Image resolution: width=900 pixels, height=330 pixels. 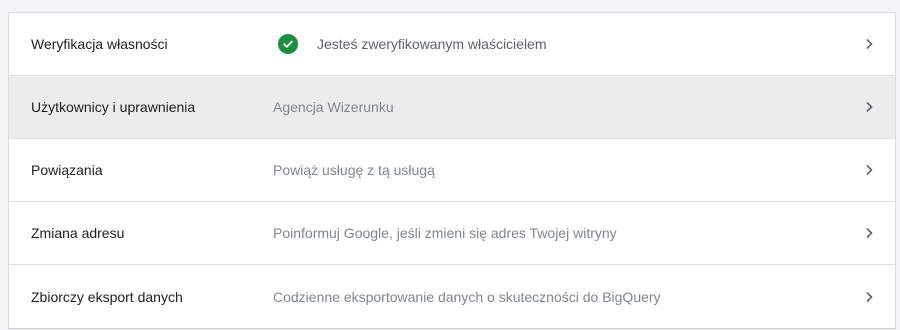 What do you see at coordinates (107, 296) in the screenshot?
I see `row-label: Zbiorczy eksport danych` at bounding box center [107, 296].